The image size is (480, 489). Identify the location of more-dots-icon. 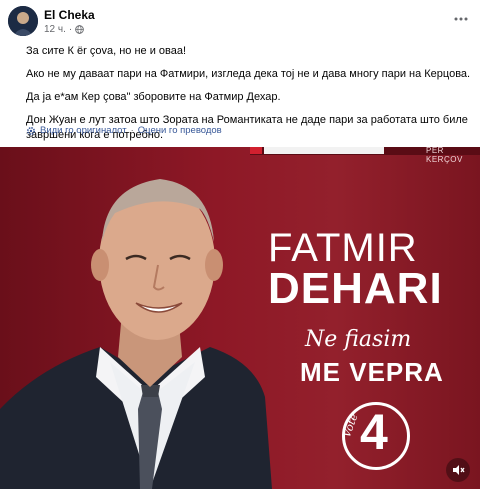
(461, 19).